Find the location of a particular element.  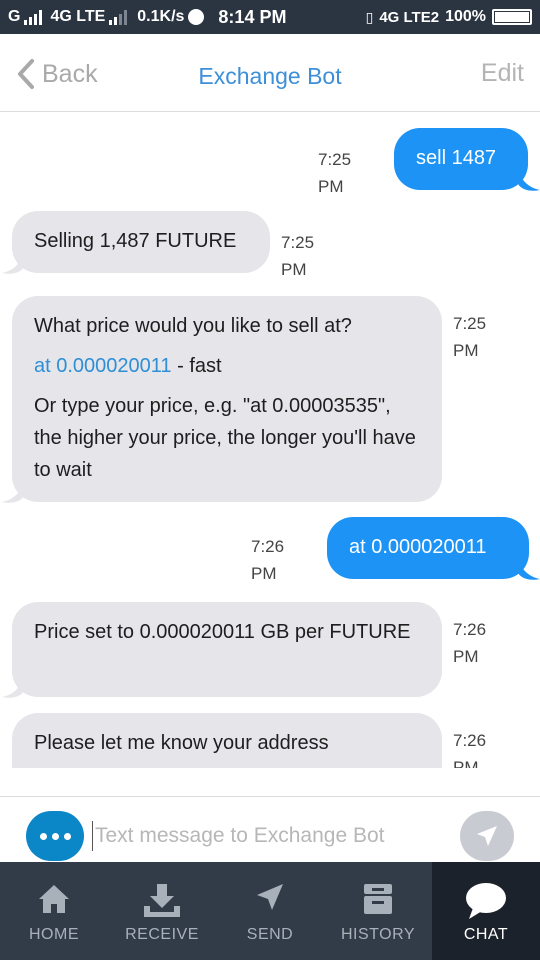

message-text: sell 1487 is located at coordinates (456, 158).